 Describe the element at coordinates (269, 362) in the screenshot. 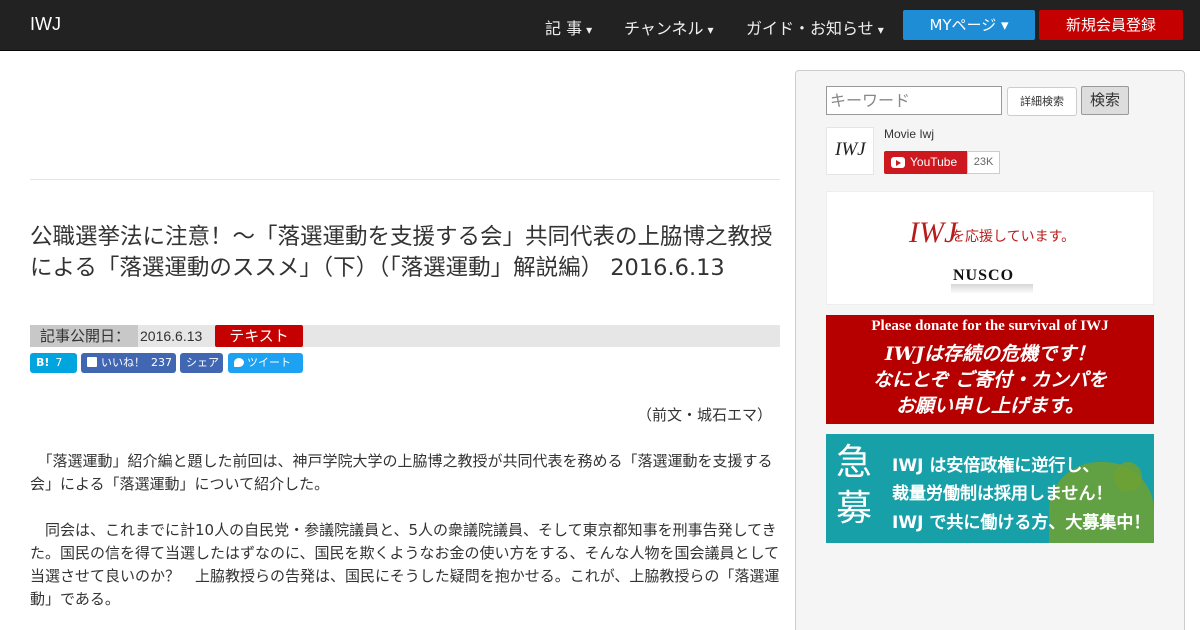

I see `tweet-label: ツイート` at that location.